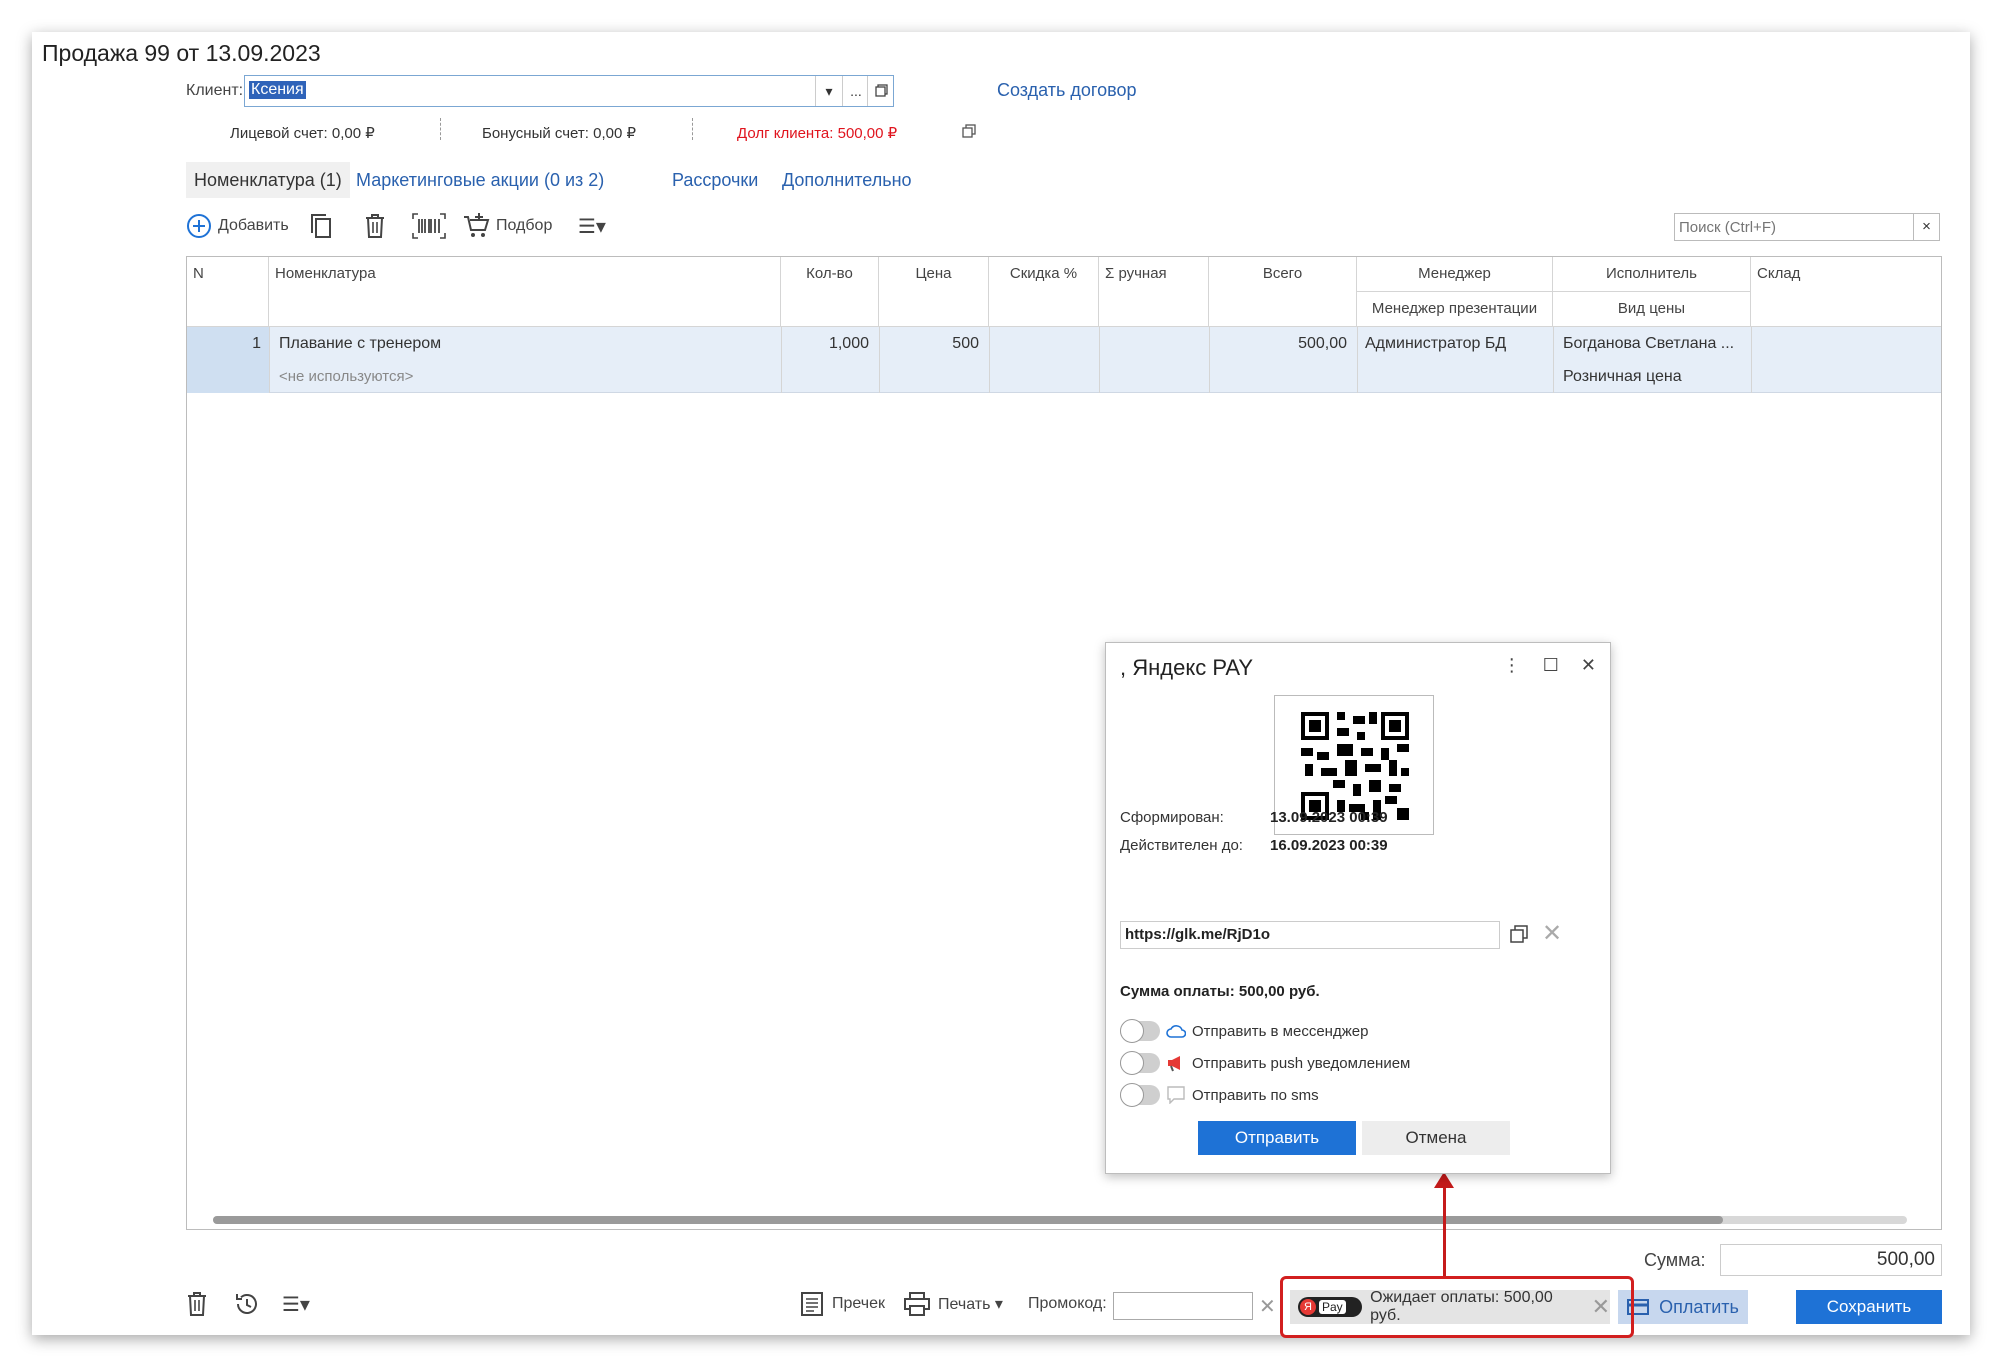 Image resolution: width=2002 pixels, height=1367 pixels. What do you see at coordinates (277, 90) in the screenshot?
I see `client-value: Ксения` at bounding box center [277, 90].